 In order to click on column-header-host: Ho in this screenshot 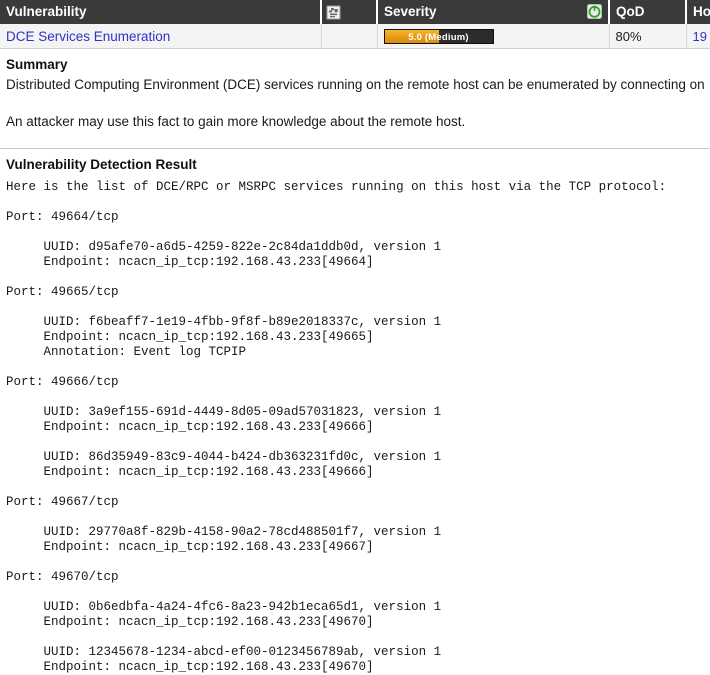, I will do `click(698, 12)`.